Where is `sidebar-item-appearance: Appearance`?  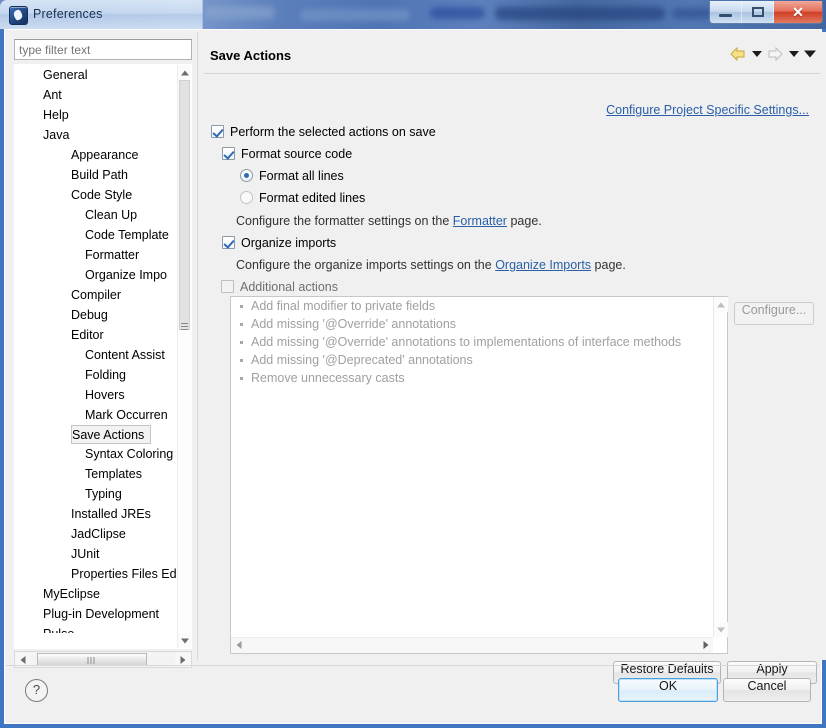
sidebar-item-appearance: Appearance is located at coordinates (97, 155).